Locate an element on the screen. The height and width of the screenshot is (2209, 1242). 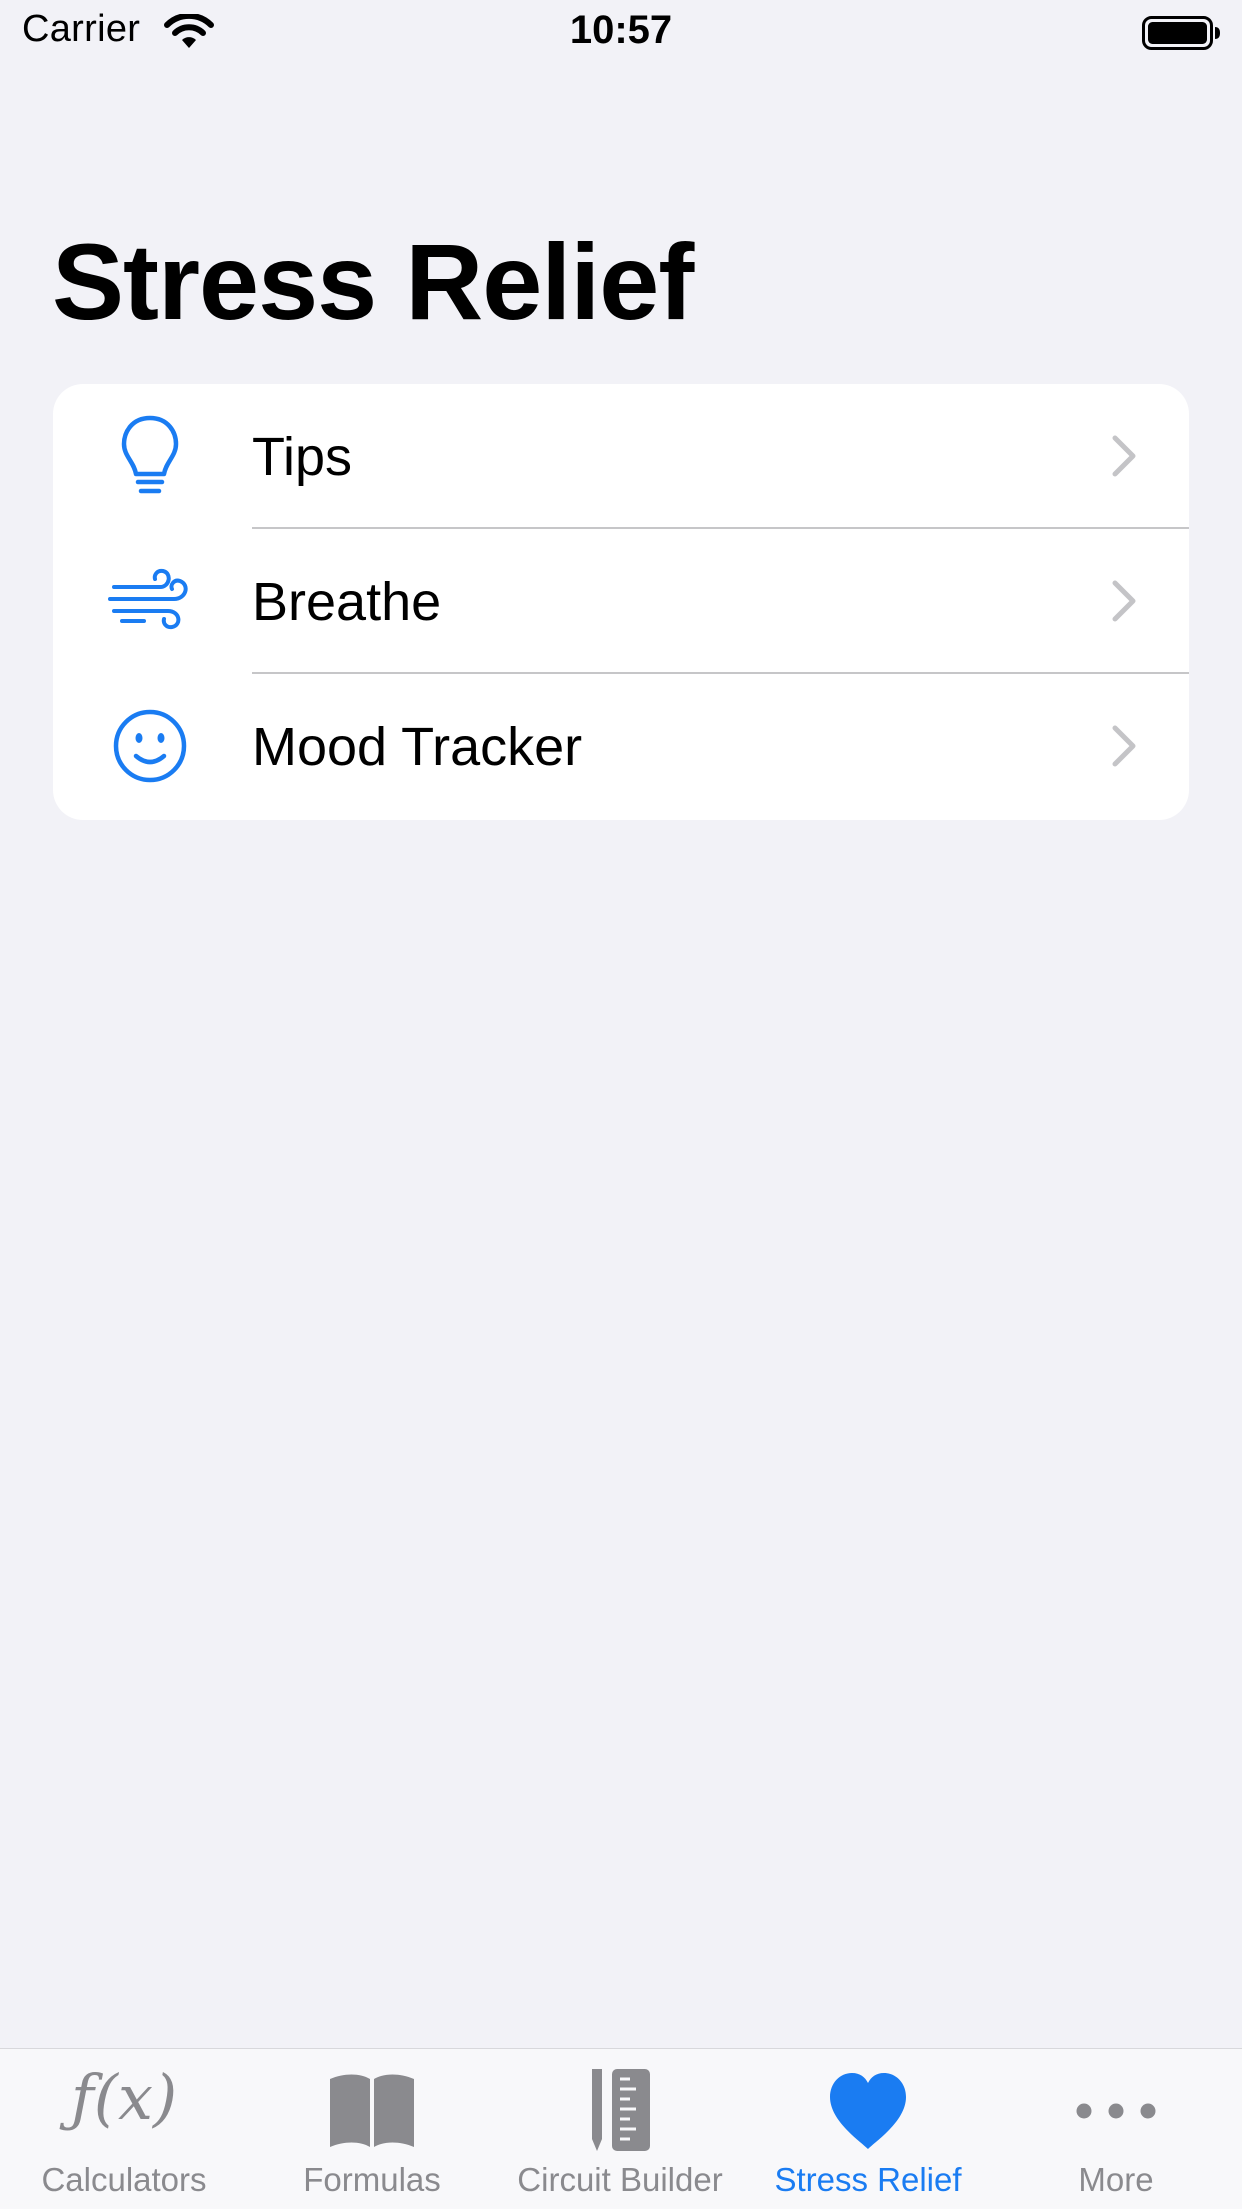
book-icon is located at coordinates (372, 2110).